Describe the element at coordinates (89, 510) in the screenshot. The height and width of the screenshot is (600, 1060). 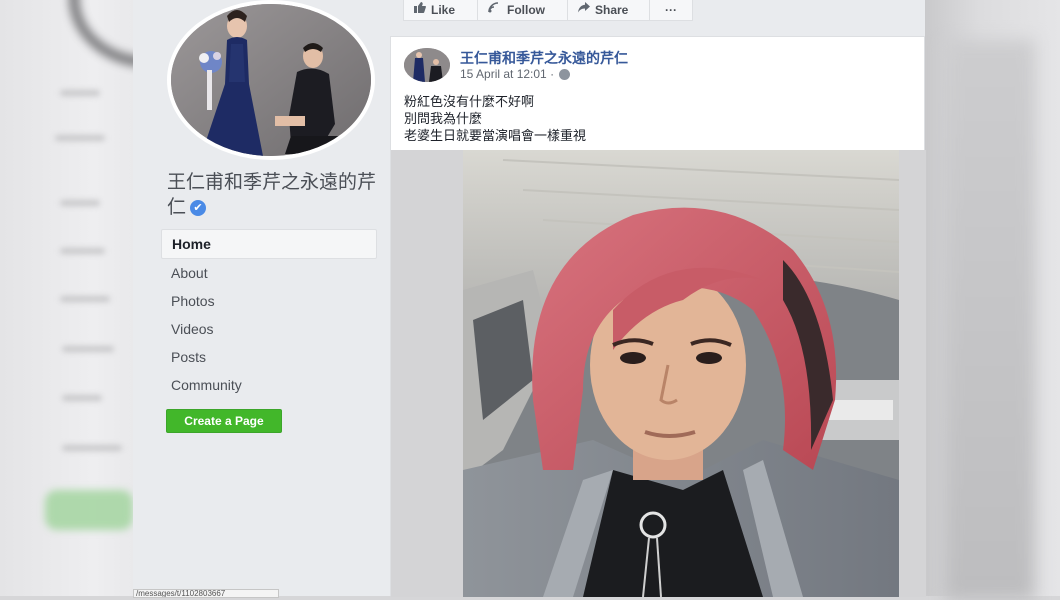
I see `background-blur-button` at that location.